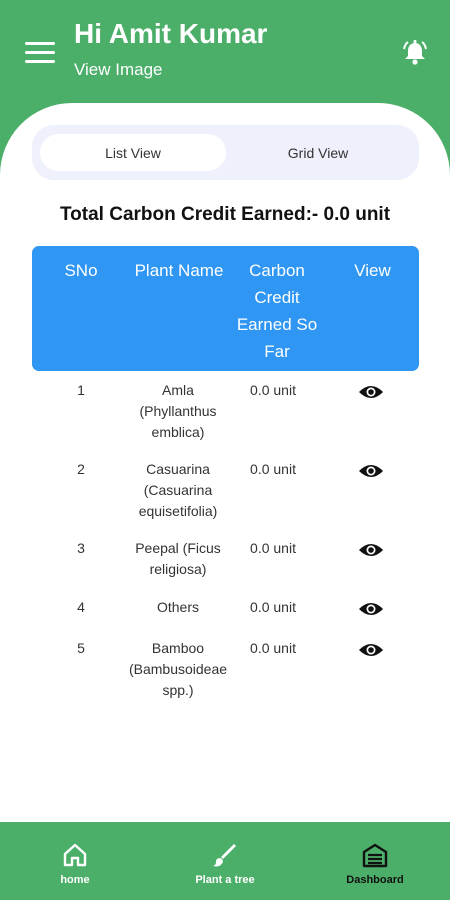  What do you see at coordinates (81, 390) in the screenshot?
I see `row-sno: 1` at bounding box center [81, 390].